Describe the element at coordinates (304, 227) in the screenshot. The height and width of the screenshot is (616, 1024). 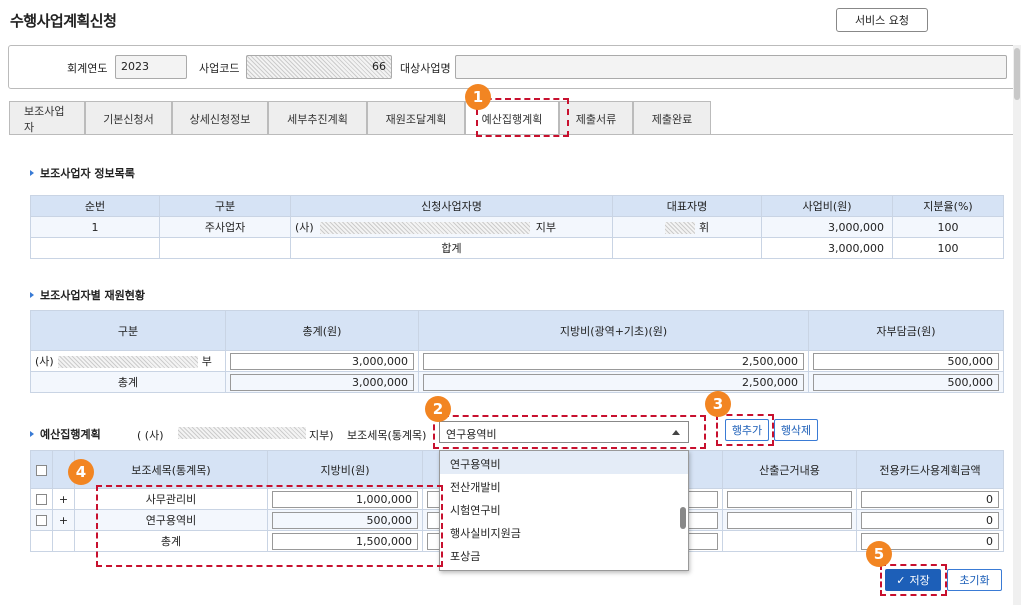
I see `name-prefix: (사)` at that location.